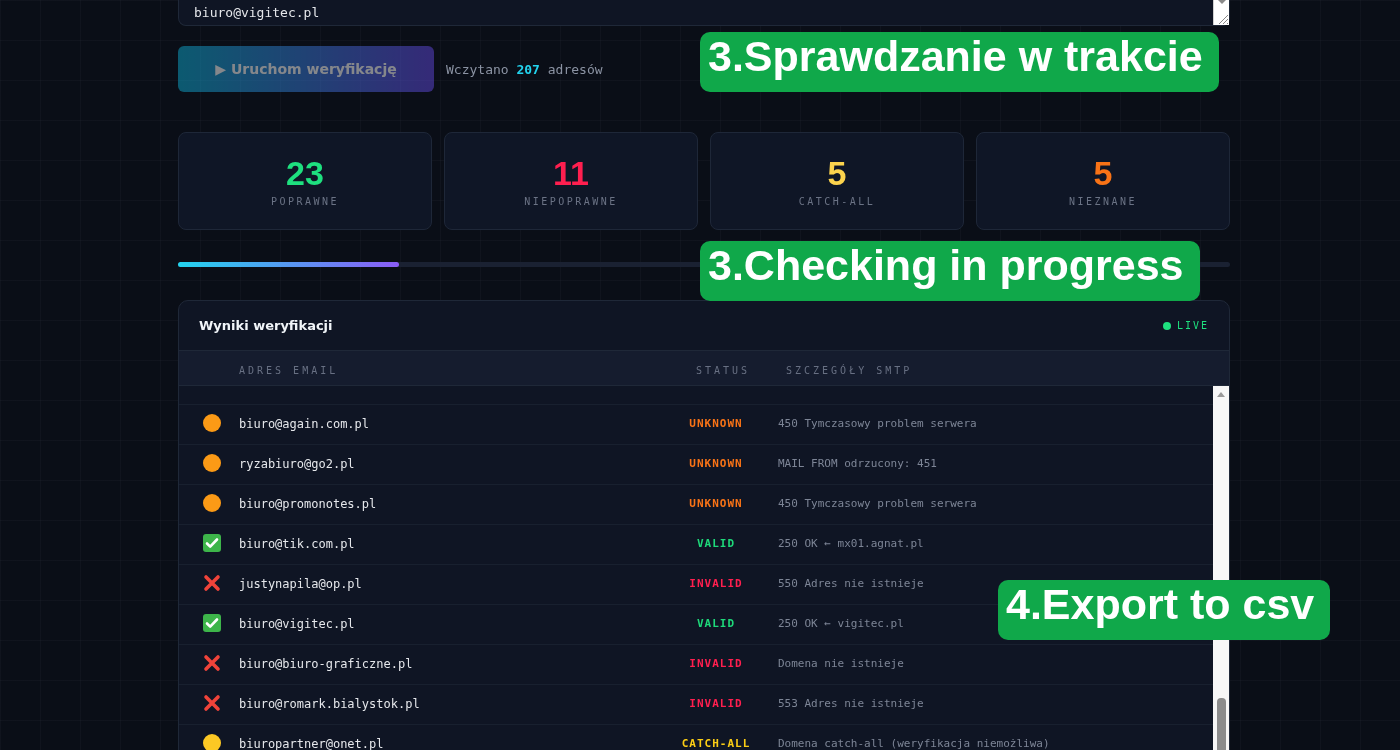  Describe the element at coordinates (571, 173) in the screenshot. I see `stat-value: 11` at that location.